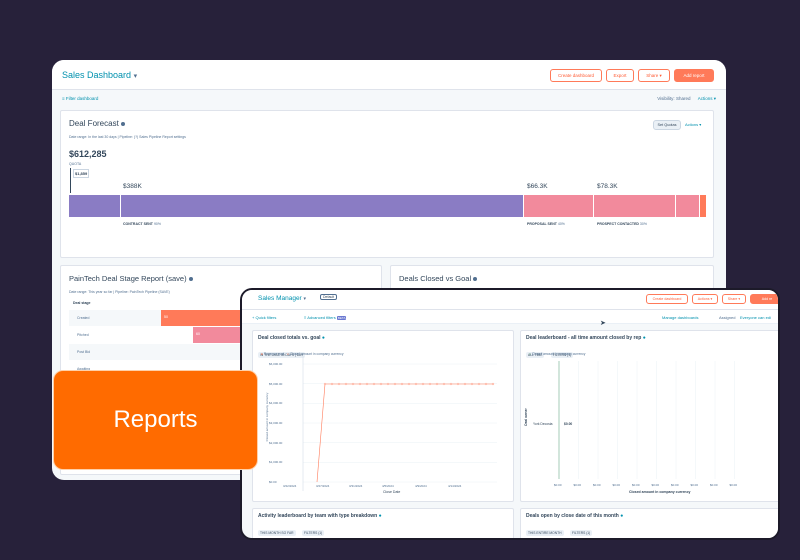 The image size is (800, 560). Describe the element at coordinates (325, 317) in the screenshot. I see `advanced-filters-link: ≡ Advanced filters BETA` at that location.